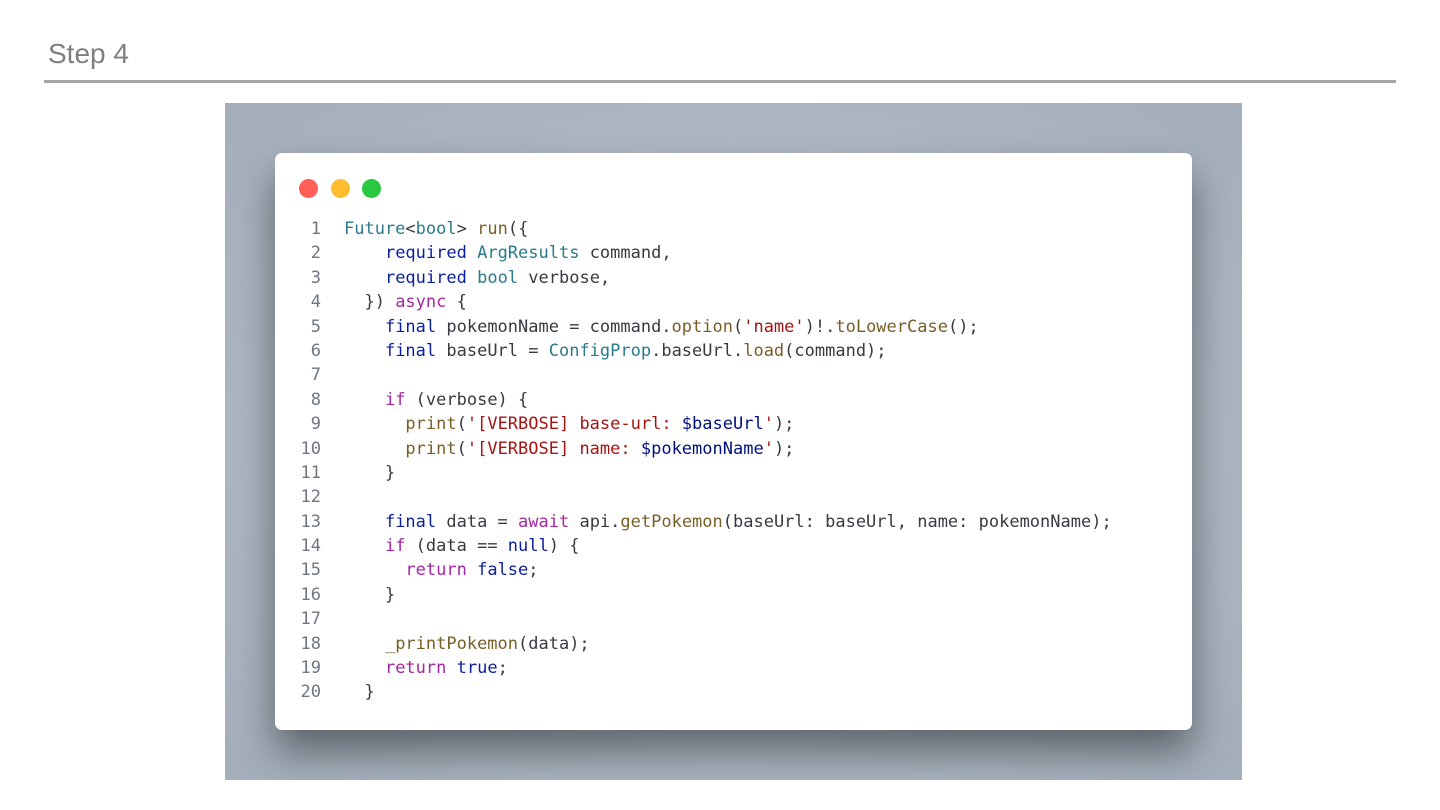 The height and width of the screenshot is (810, 1440). What do you see at coordinates (315, 326) in the screenshot?
I see `line-number: 5` at bounding box center [315, 326].